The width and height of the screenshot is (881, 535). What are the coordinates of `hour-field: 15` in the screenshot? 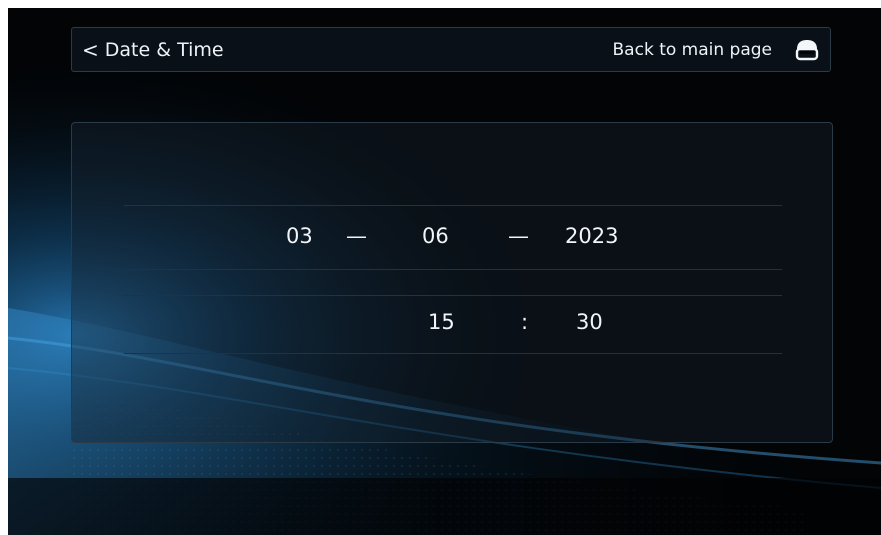 It's located at (441, 322).